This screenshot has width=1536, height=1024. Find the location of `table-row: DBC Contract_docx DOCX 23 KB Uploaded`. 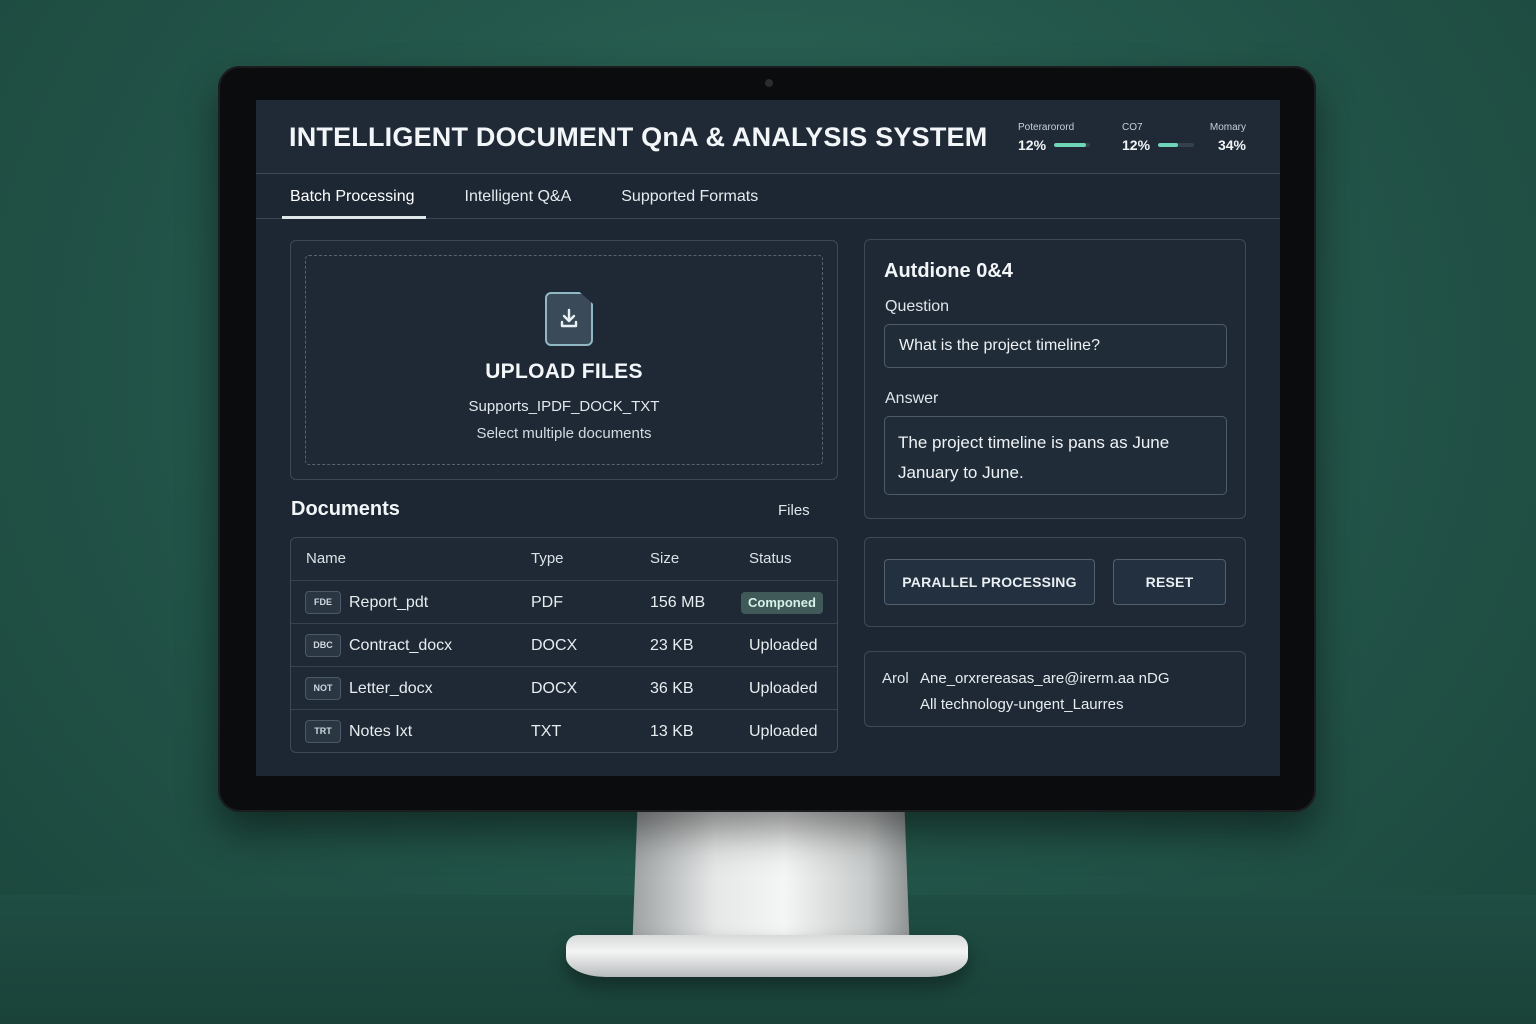

table-row: DBC Contract_docx DOCX 23 KB Uploaded is located at coordinates (564, 645).